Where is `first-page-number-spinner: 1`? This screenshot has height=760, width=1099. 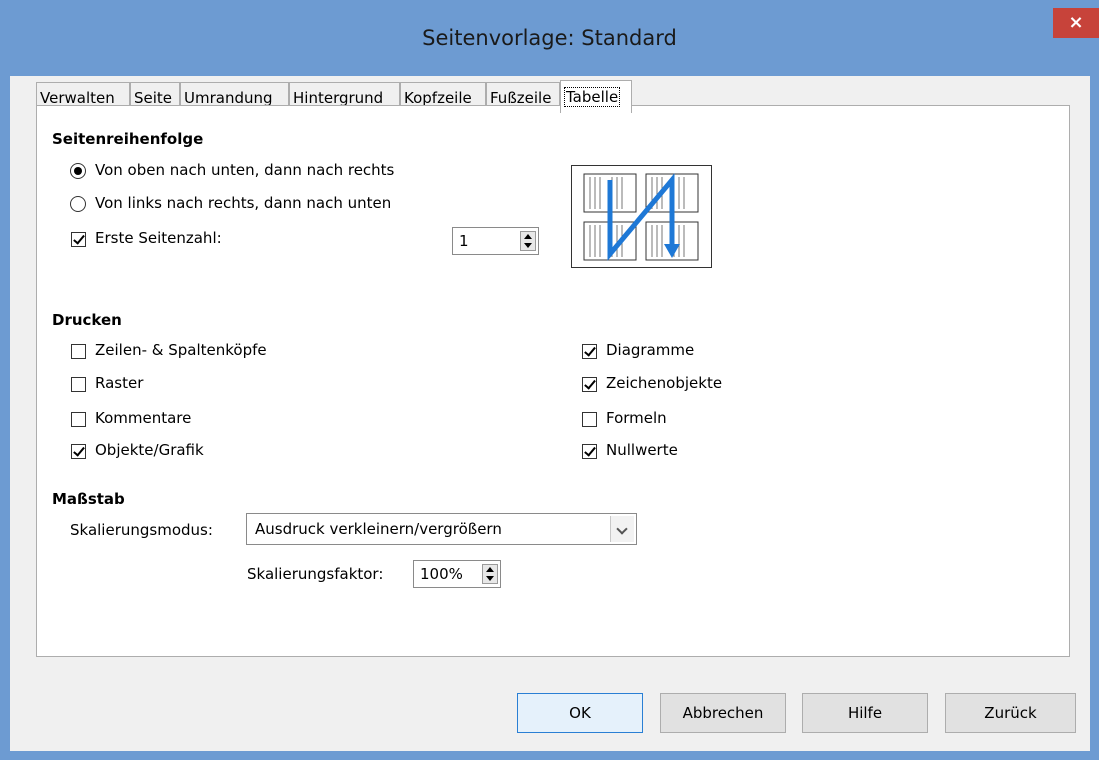 first-page-number-spinner: 1 is located at coordinates (495, 241).